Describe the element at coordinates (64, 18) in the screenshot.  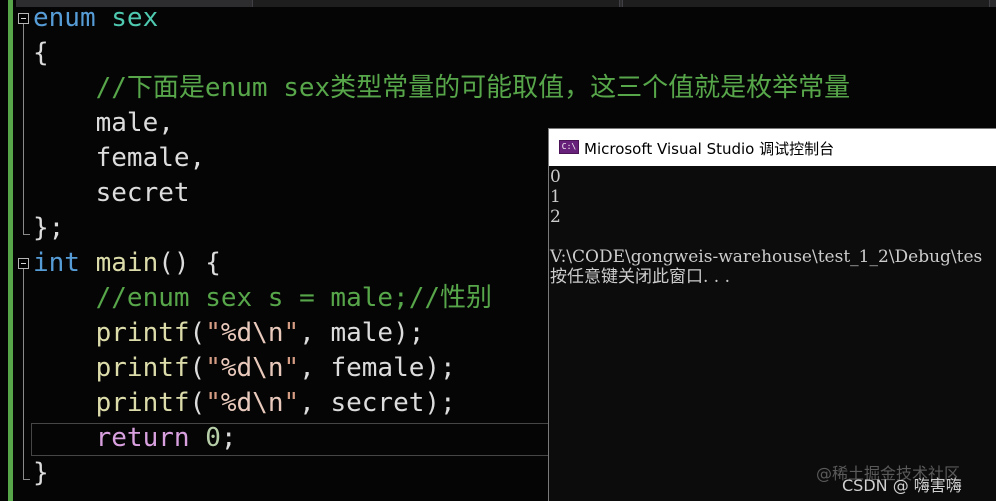
I see `code-token: enum` at that location.